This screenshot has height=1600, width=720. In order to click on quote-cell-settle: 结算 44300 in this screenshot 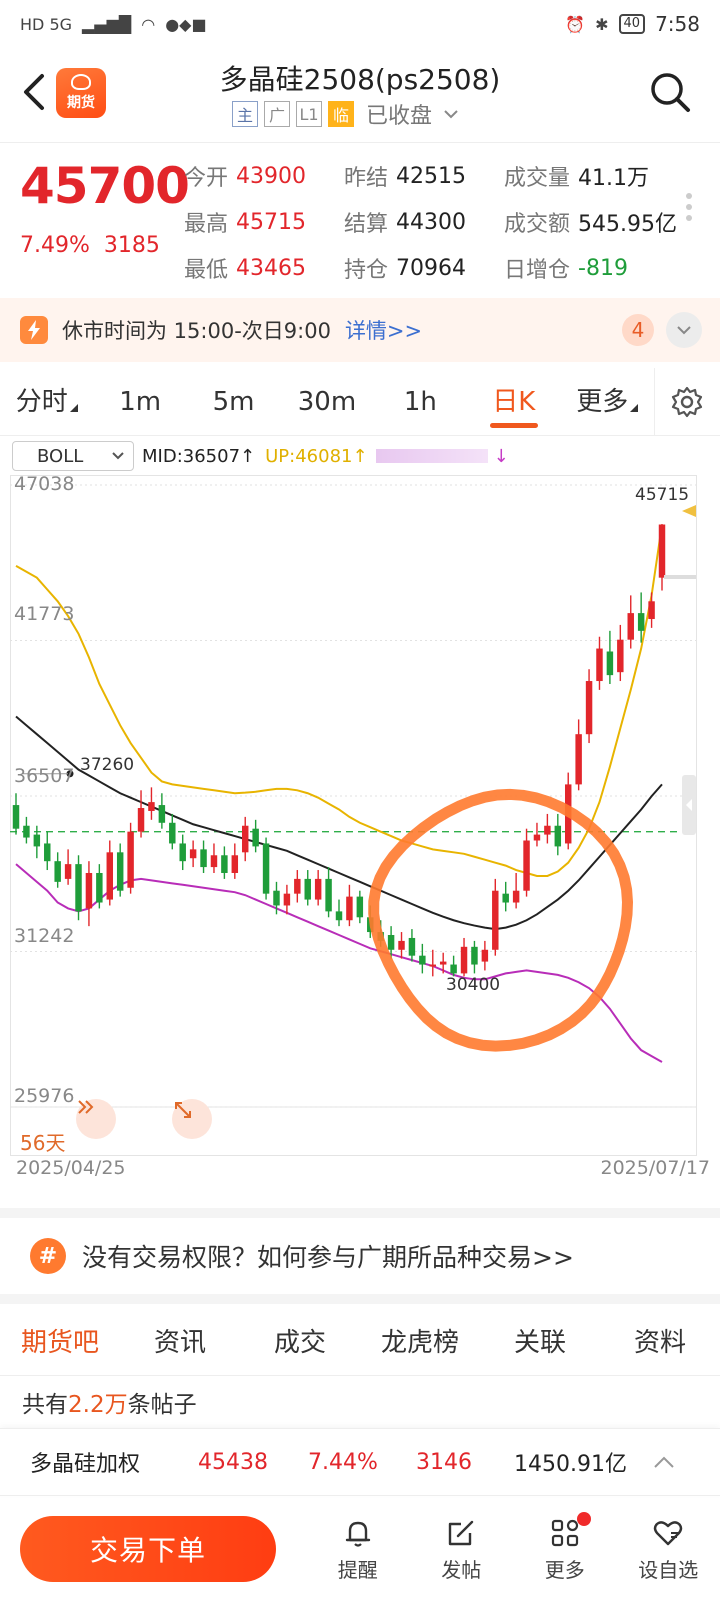, I will do `click(424, 222)`.